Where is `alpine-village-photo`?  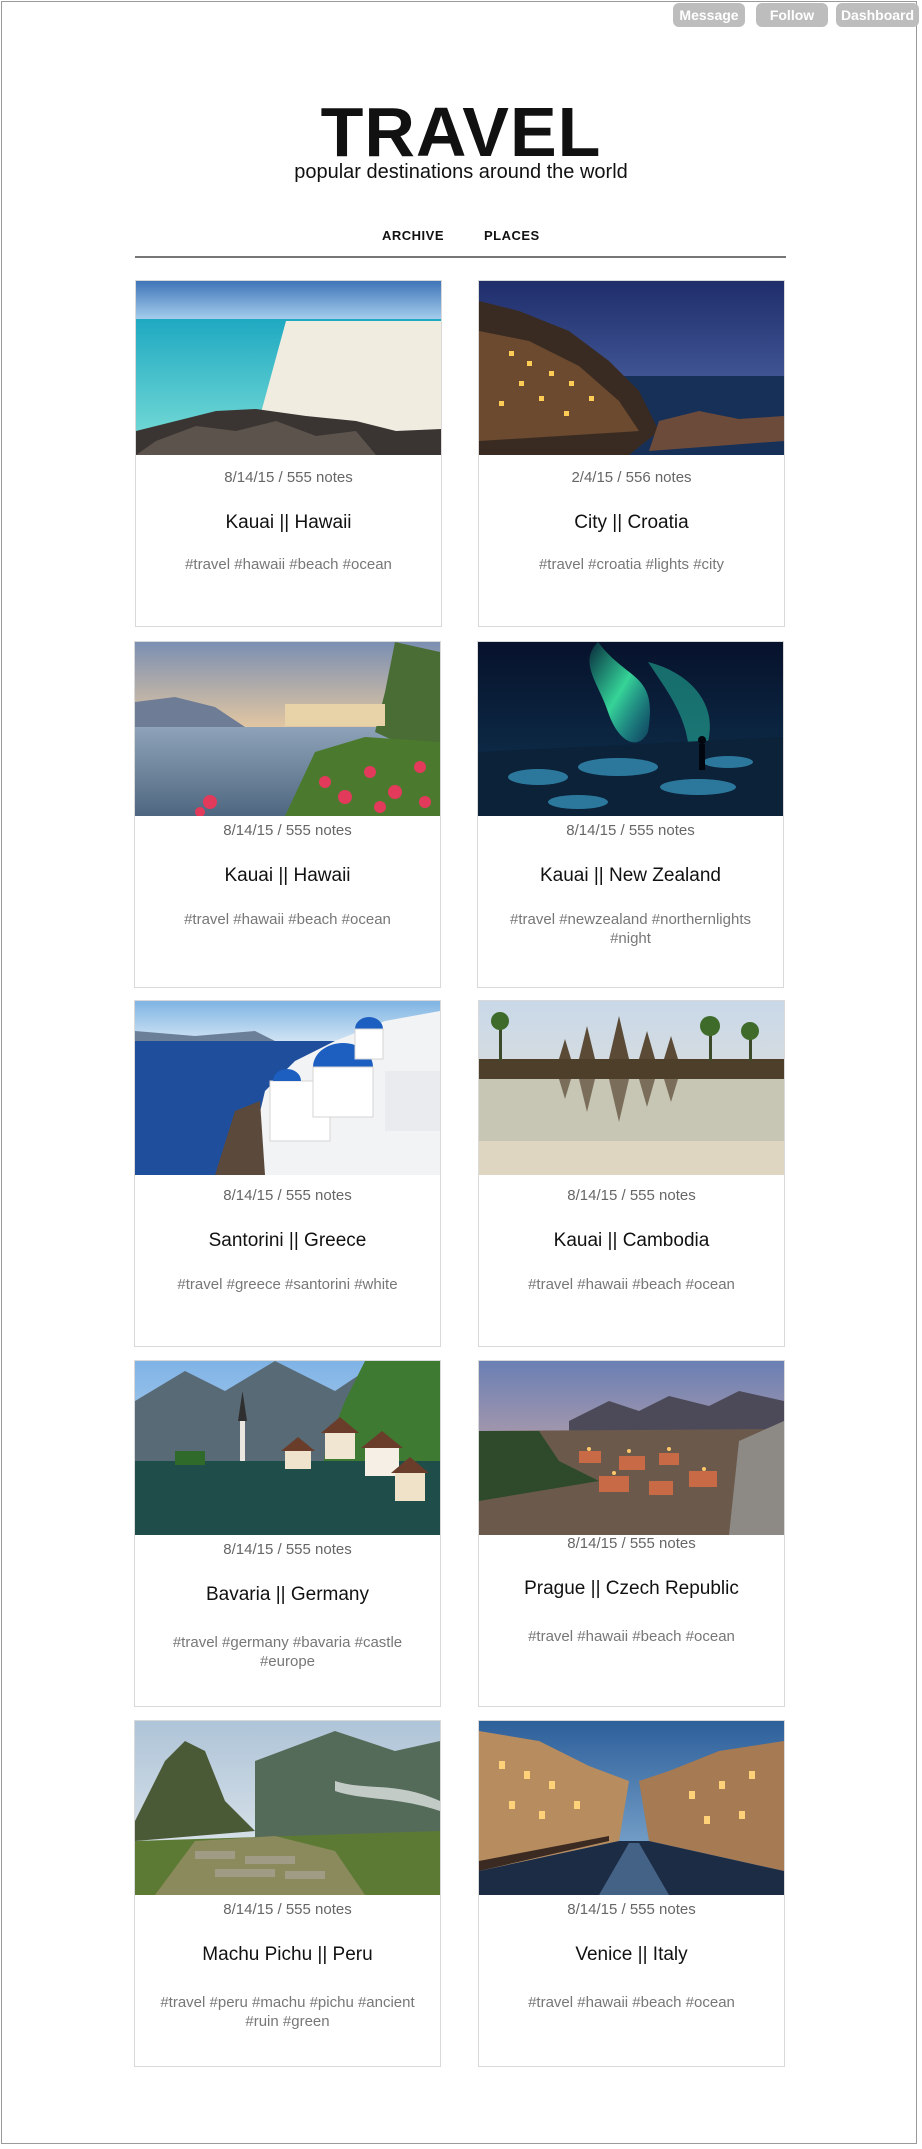
alpine-village-photo is located at coordinates (287, 1448).